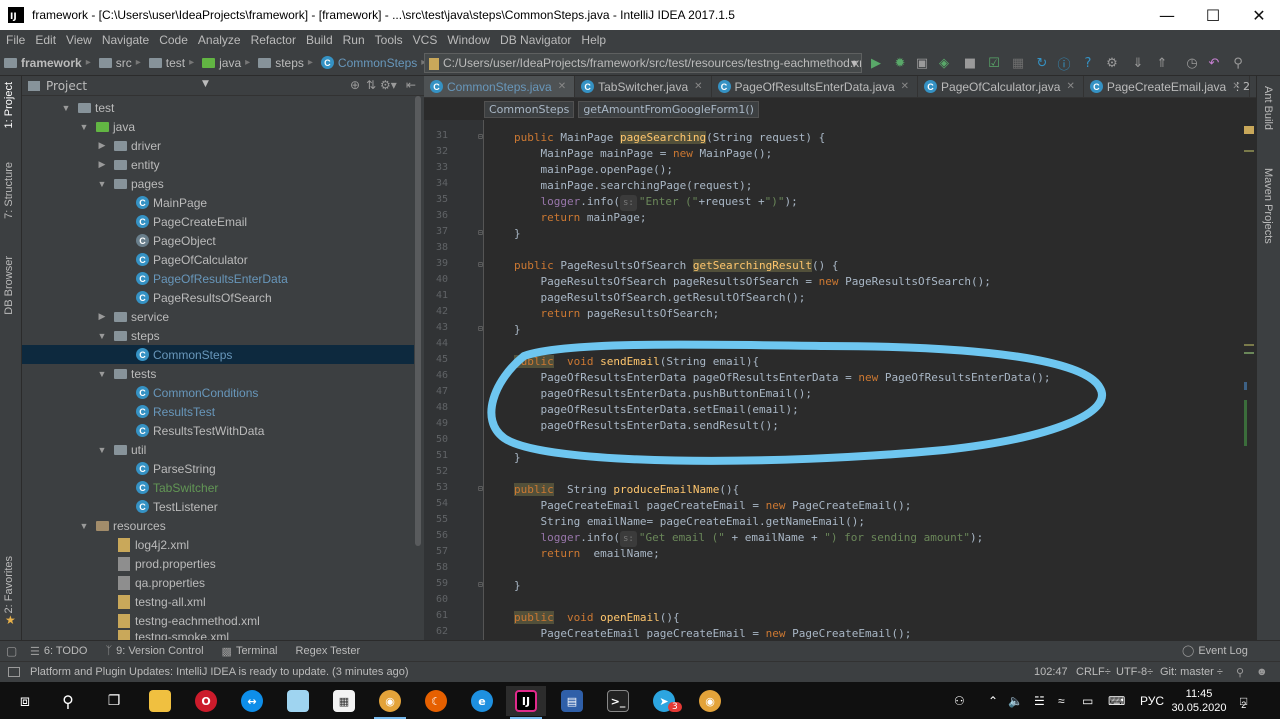 Image resolution: width=1280 pixels, height=719 pixels. Describe the element at coordinates (418, 321) in the screenshot. I see `scrollbar-thumb` at that location.